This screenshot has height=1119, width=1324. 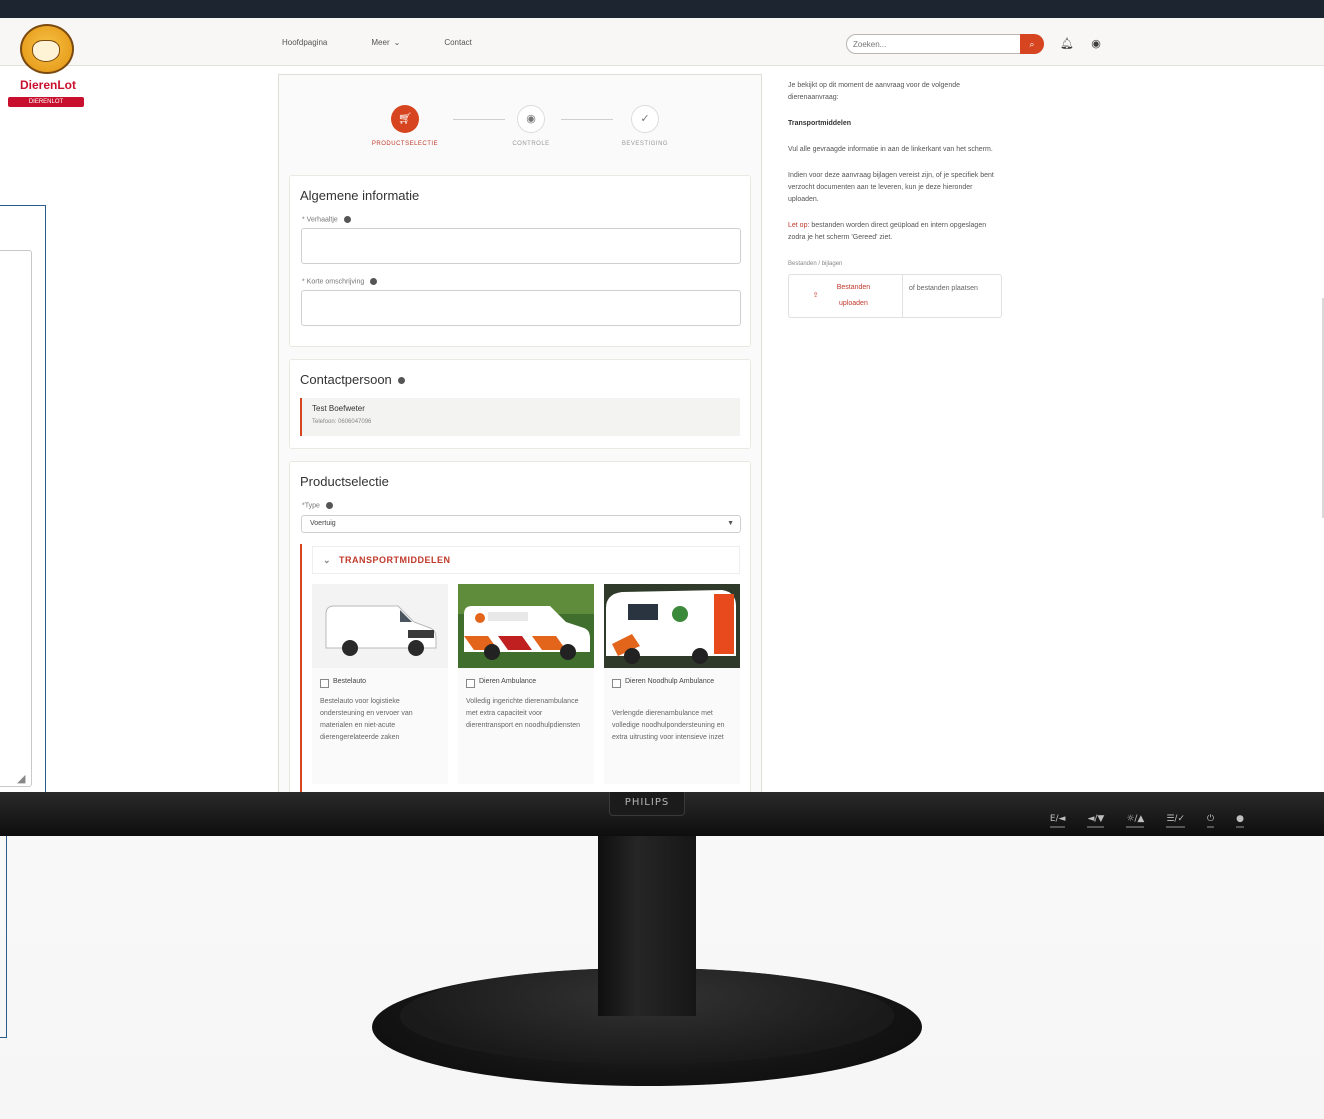 What do you see at coordinates (815, 295) in the screenshot?
I see `upload-icon: ⇪` at bounding box center [815, 295].